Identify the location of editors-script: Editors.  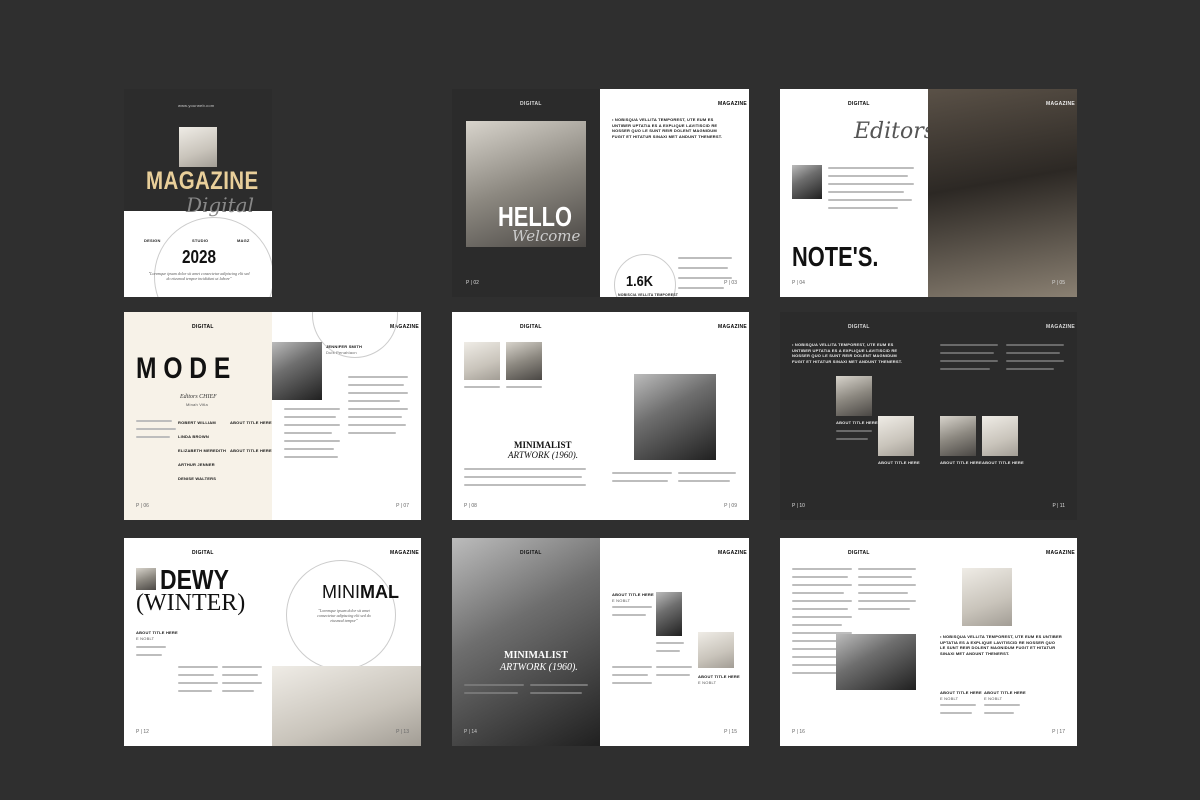
(891, 131).